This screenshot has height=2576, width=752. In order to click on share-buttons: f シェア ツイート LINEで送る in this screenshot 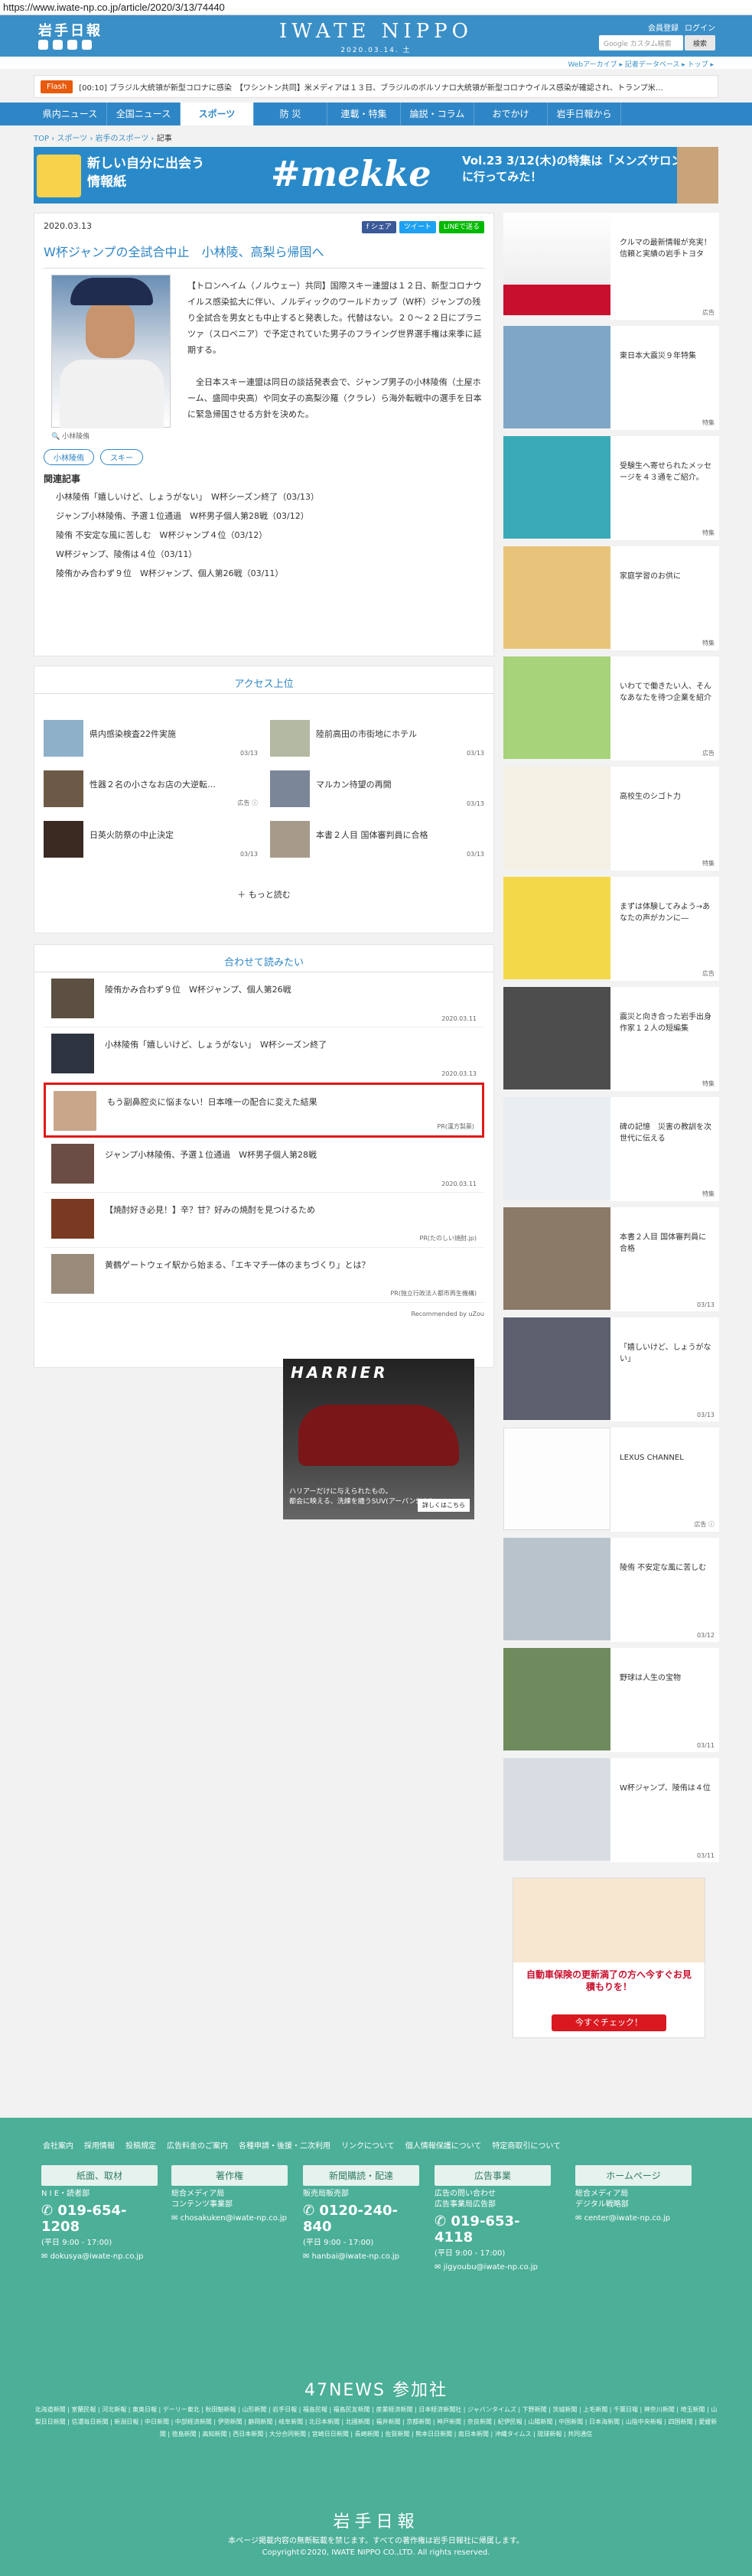, I will do `click(423, 227)`.